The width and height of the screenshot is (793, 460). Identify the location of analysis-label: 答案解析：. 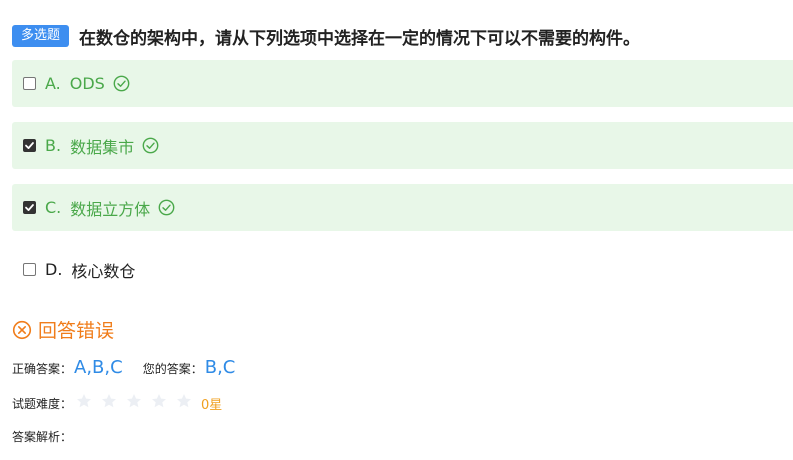
(42, 437).